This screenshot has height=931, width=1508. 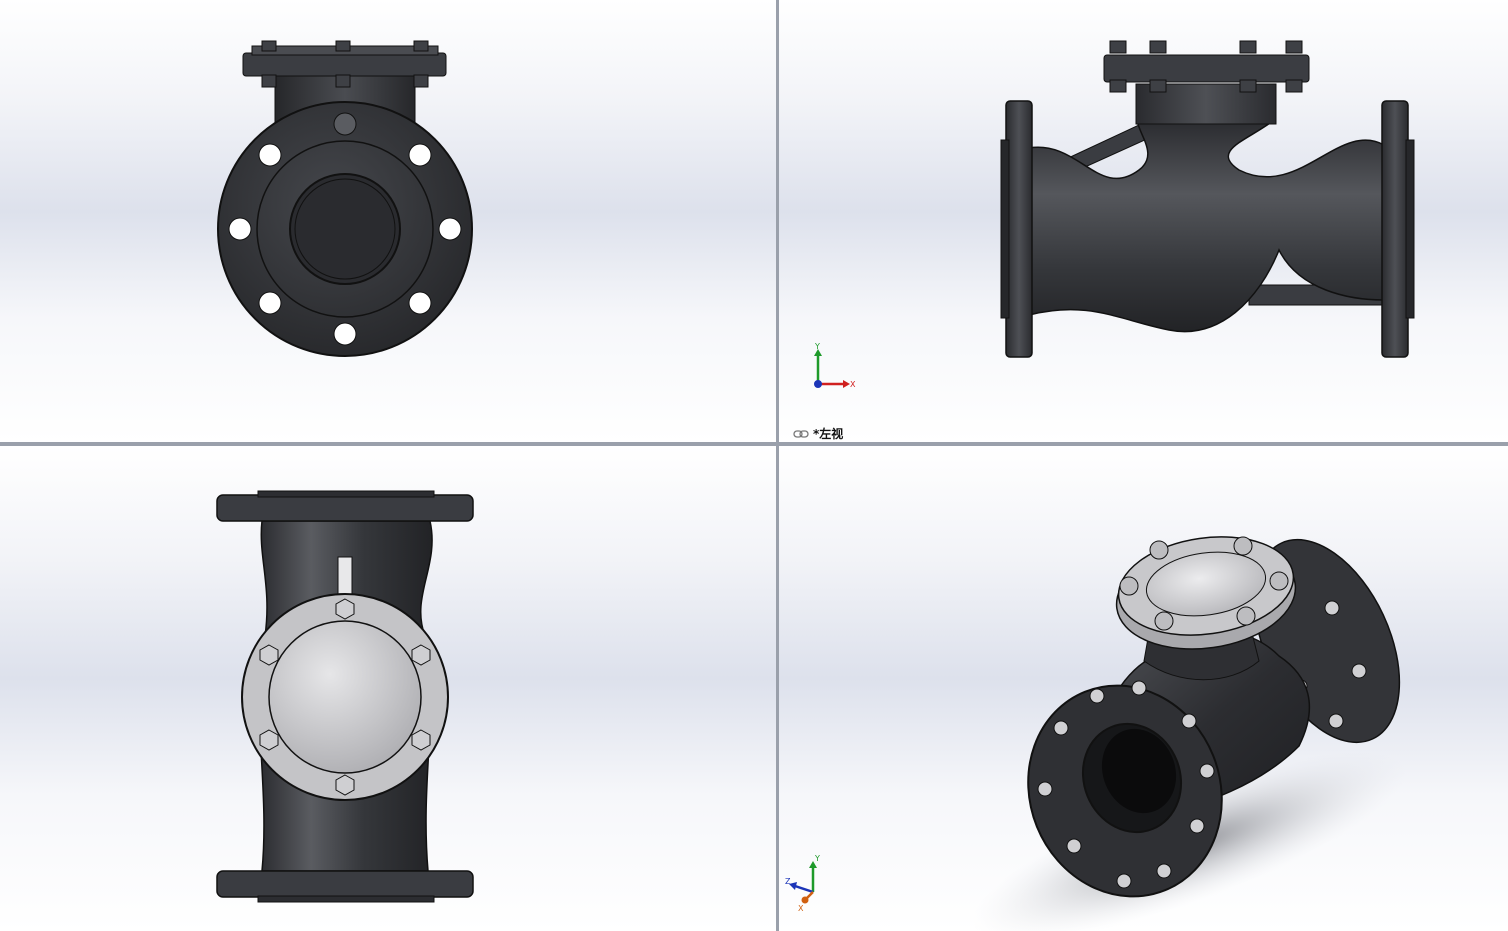 I want to click on valve-top-view, so click(x=345, y=696).